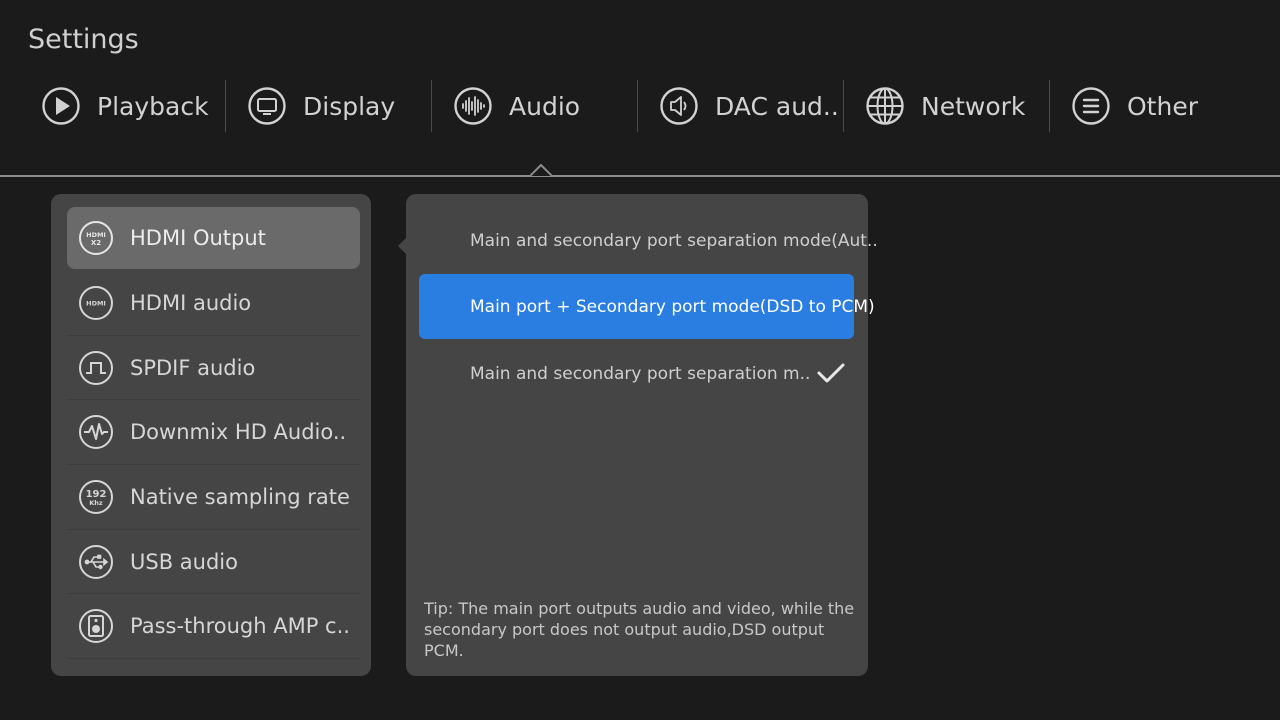  I want to click on tab-label: Other, so click(1162, 106).